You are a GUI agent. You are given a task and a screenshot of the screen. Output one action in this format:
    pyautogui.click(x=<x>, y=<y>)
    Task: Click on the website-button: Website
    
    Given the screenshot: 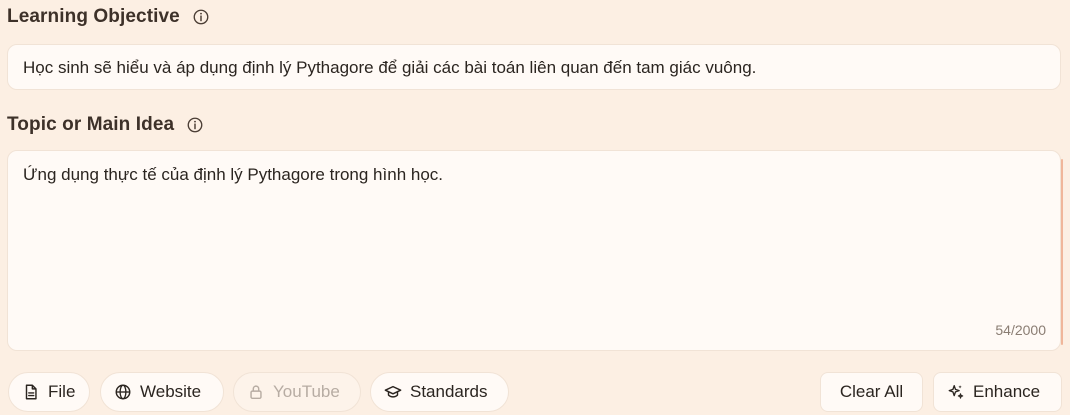 What is the action you would take?
    pyautogui.click(x=162, y=392)
    